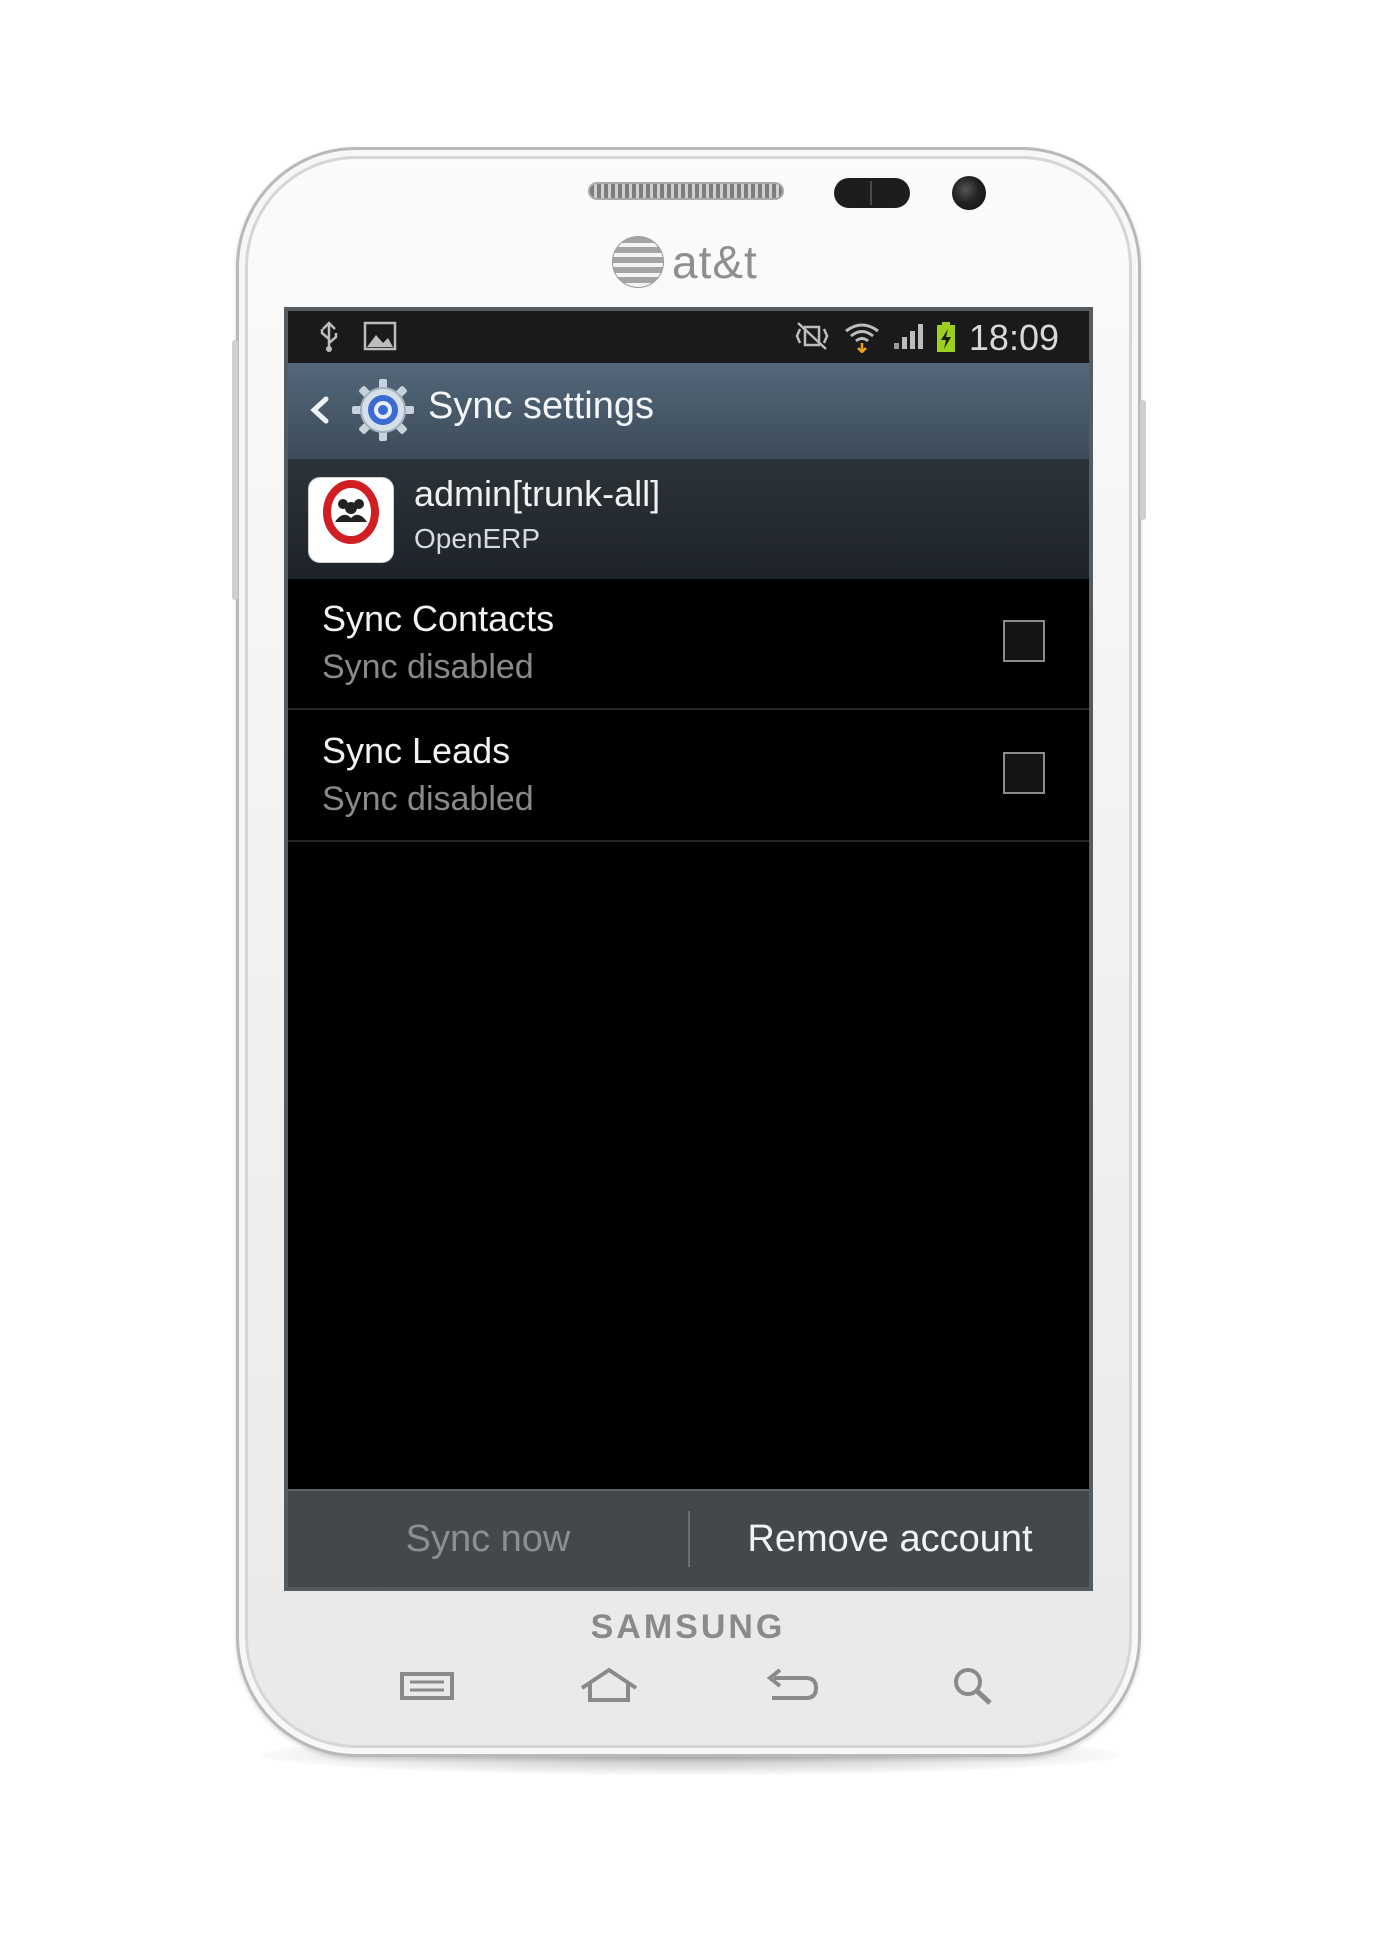 The width and height of the screenshot is (1377, 1933). I want to click on proximity-sensor, so click(872, 193).